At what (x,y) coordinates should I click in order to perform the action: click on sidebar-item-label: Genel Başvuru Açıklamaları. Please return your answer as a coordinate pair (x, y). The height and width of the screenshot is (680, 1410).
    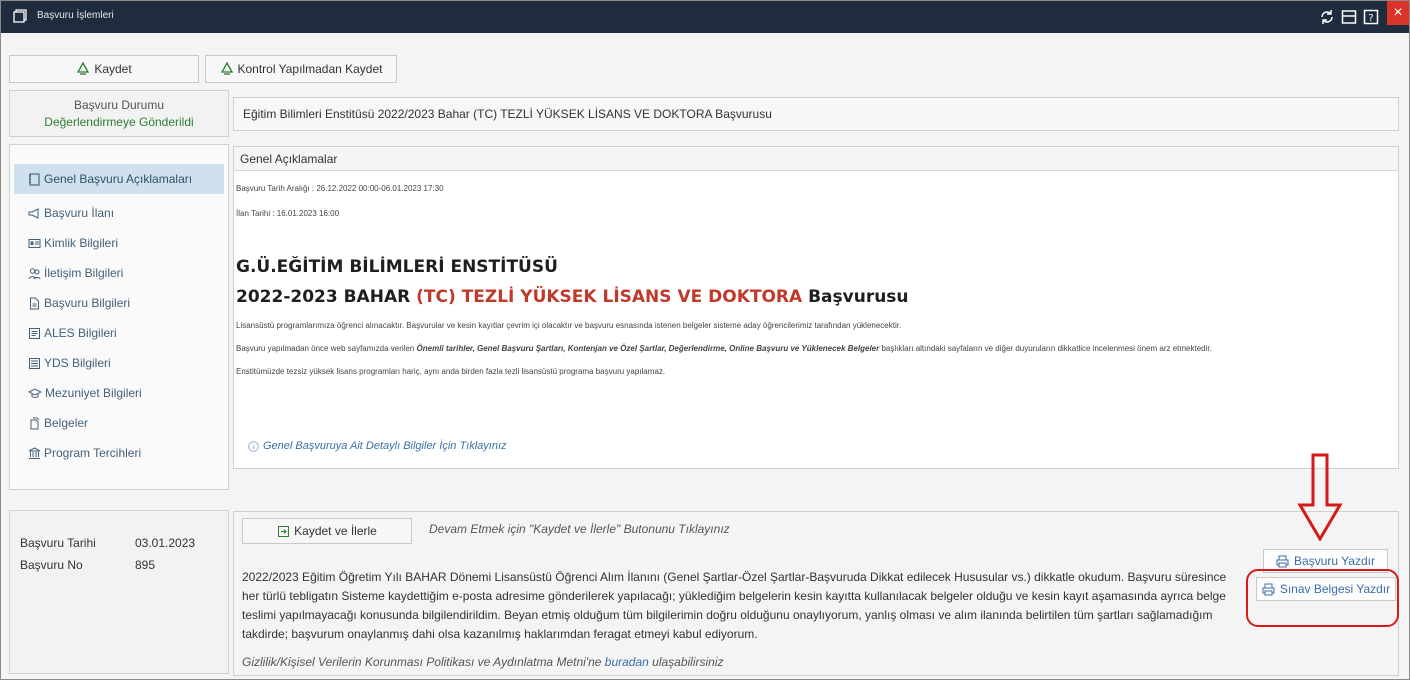
    Looking at the image, I should click on (118, 179).